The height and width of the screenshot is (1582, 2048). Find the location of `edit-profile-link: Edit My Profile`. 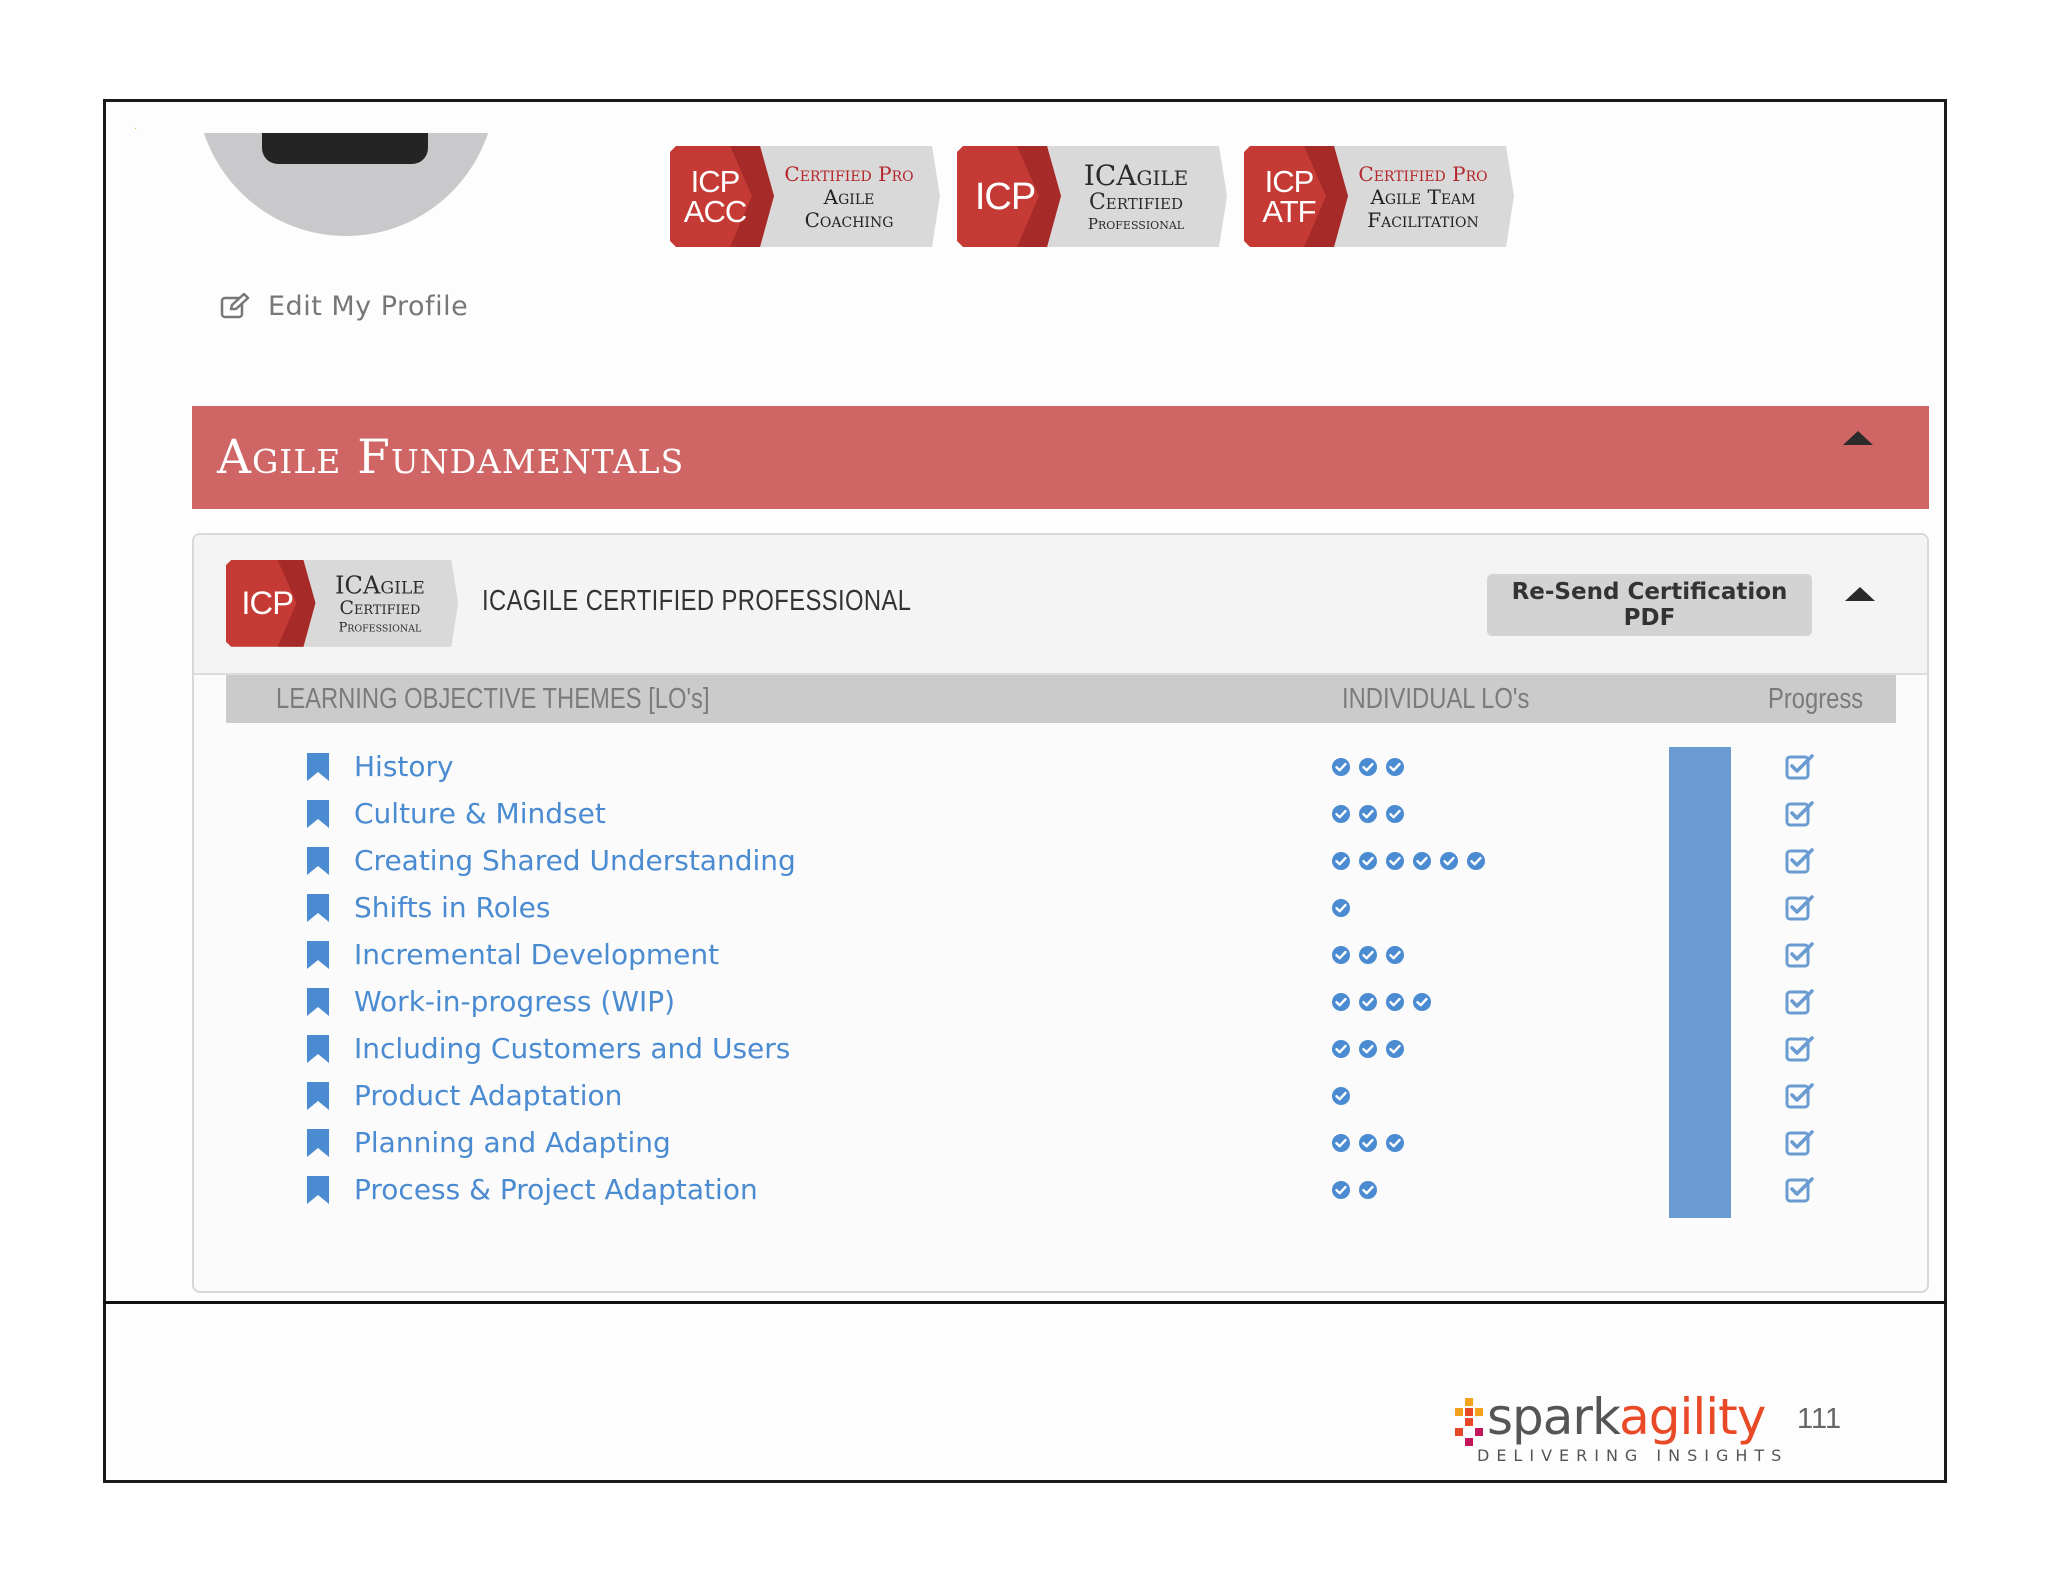

edit-profile-link: Edit My Profile is located at coordinates (344, 306).